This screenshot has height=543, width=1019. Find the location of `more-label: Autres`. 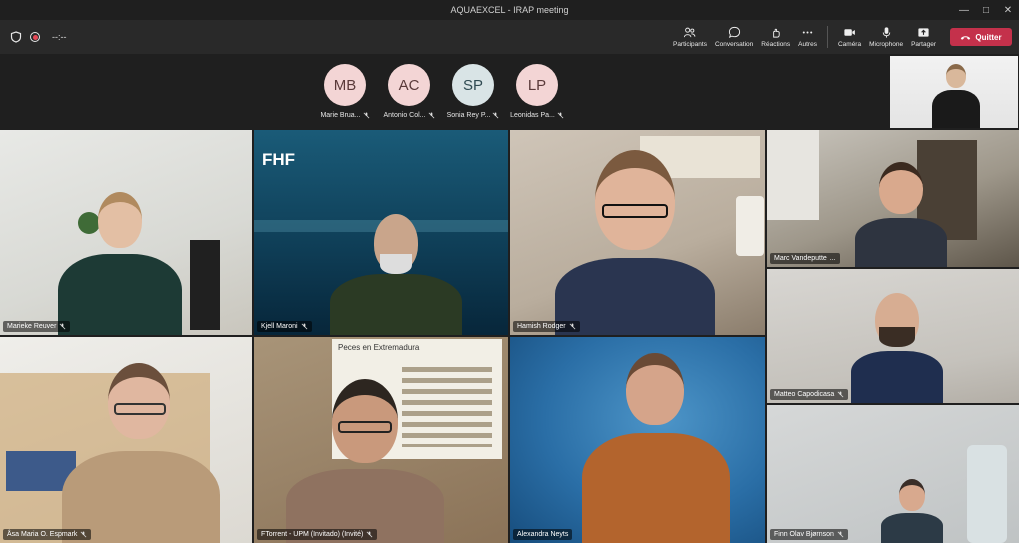

more-label: Autres is located at coordinates (807, 44).